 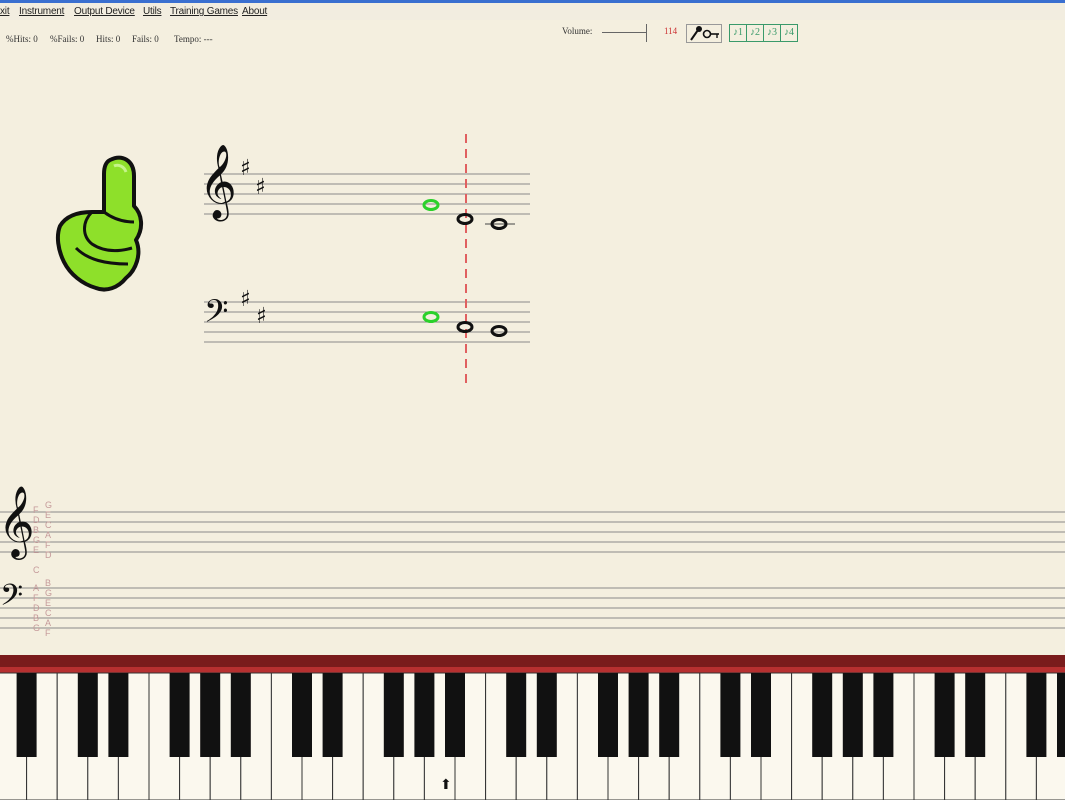 What do you see at coordinates (17, 520) in the screenshot?
I see `reference-treble-clef-icon: 𝄞` at bounding box center [17, 520].